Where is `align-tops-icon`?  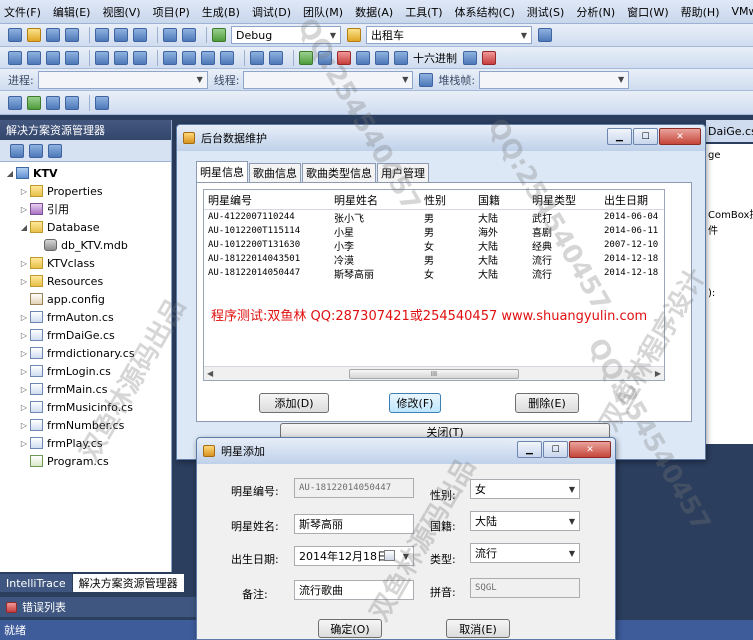 align-tops-icon is located at coordinates (72, 57).